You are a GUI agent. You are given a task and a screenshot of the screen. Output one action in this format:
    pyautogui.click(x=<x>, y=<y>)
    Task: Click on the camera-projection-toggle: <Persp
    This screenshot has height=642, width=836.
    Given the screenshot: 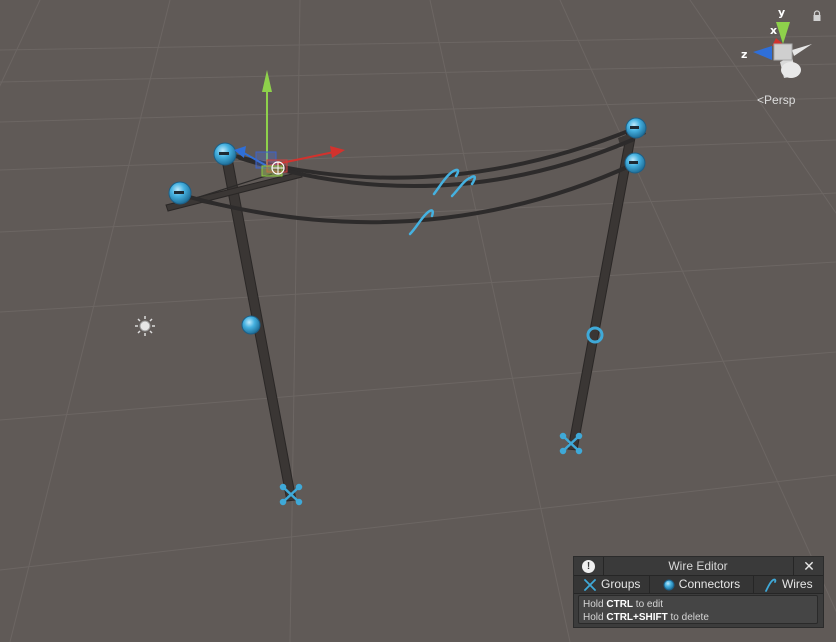 What is the action you would take?
    pyautogui.click(x=776, y=100)
    